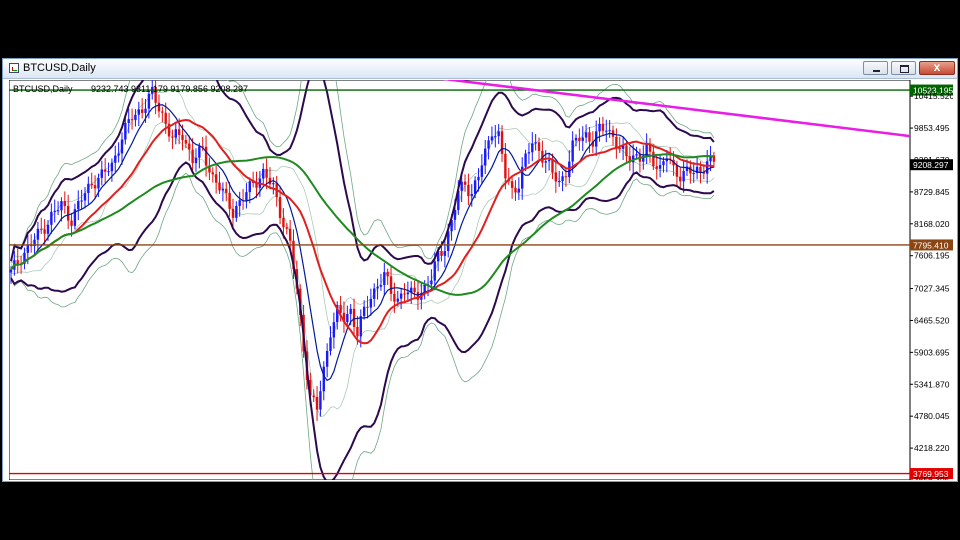 This screenshot has height=540, width=960. I want to click on chart-symbol-label: BTCUSD,Daily, so click(43, 89).